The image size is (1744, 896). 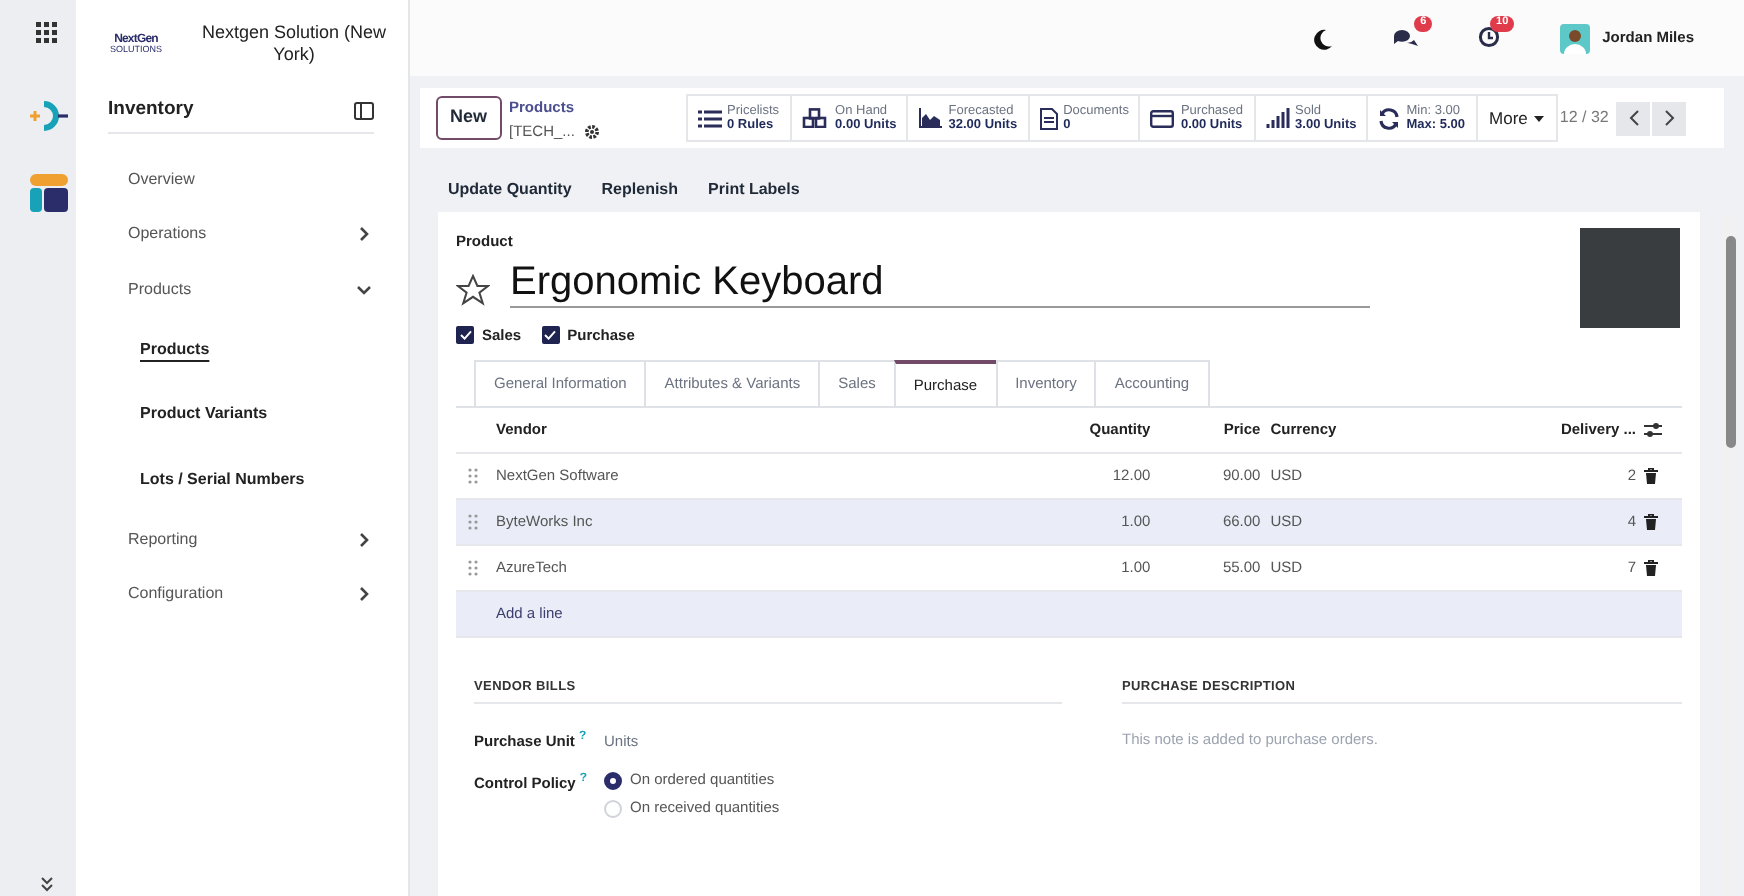 What do you see at coordinates (613, 780) in the screenshot?
I see `radio-button` at bounding box center [613, 780].